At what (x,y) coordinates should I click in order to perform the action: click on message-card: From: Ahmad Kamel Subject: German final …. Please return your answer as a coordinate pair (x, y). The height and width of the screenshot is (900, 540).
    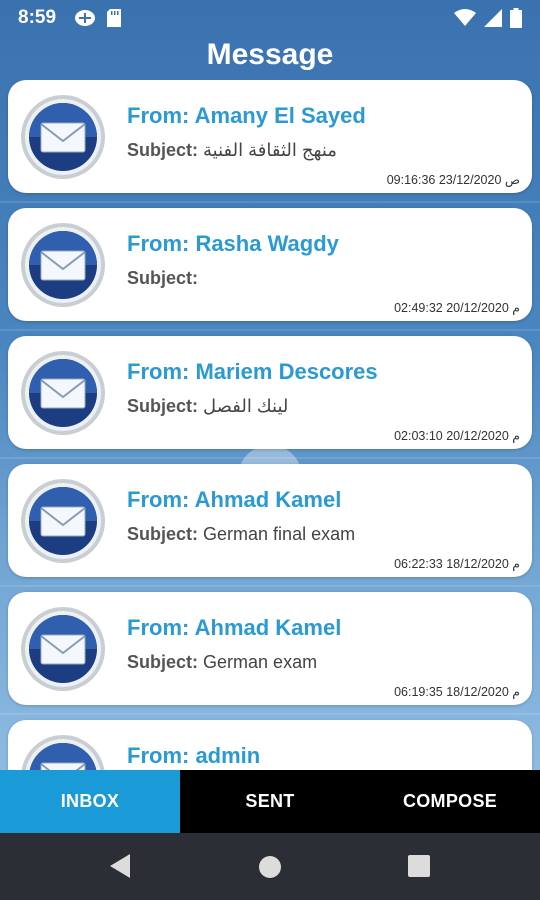
    Looking at the image, I should click on (270, 520).